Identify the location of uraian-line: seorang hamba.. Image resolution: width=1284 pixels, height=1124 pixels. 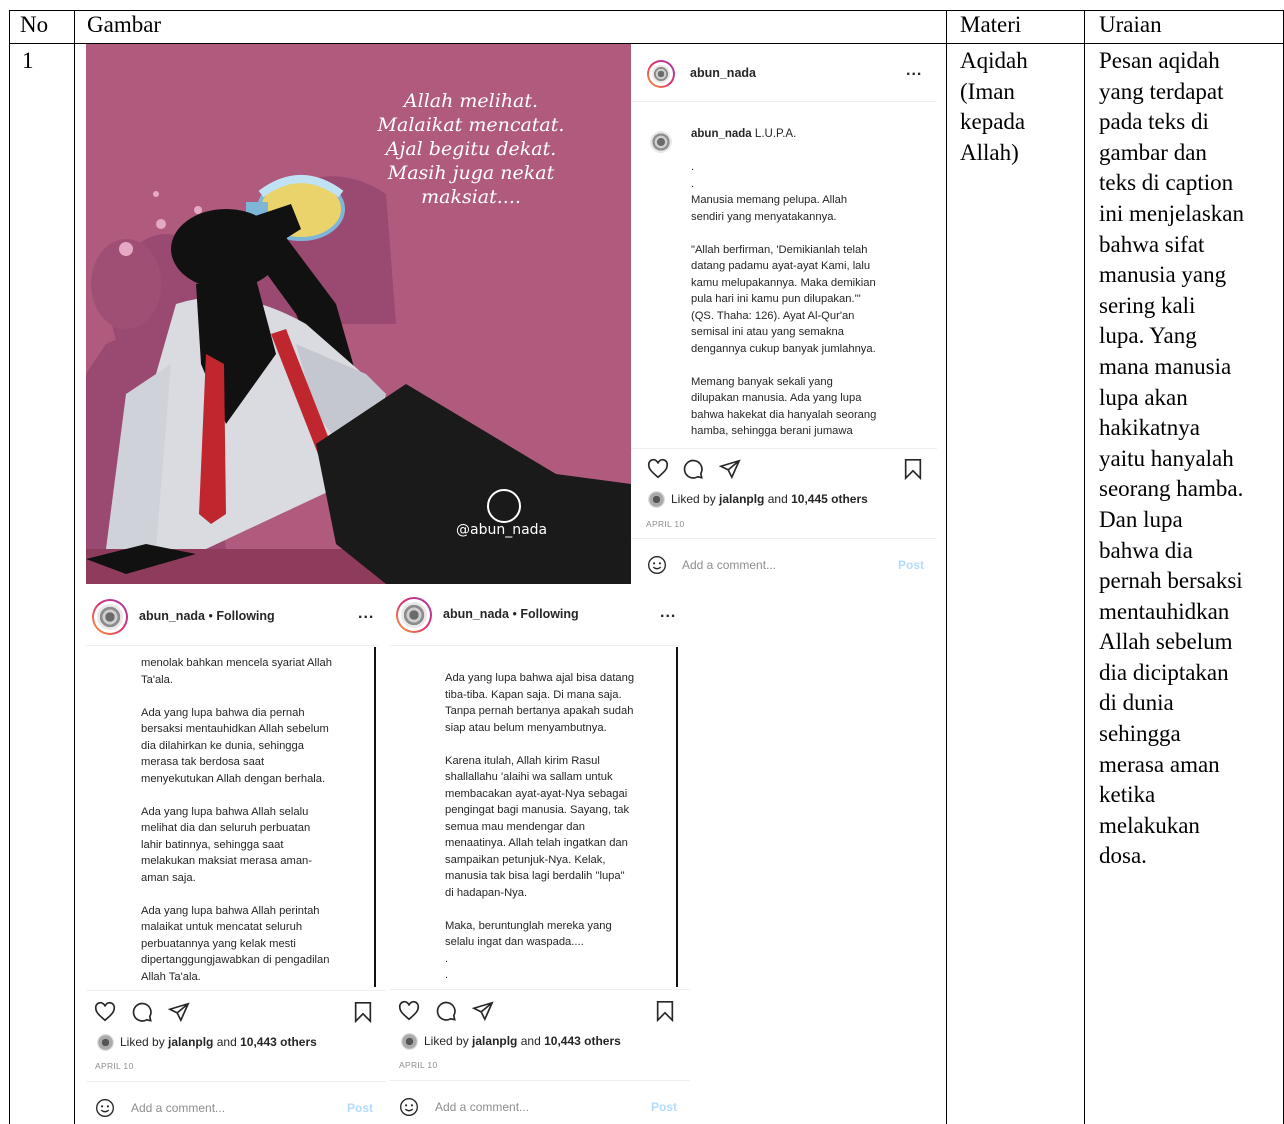
(1171, 489).